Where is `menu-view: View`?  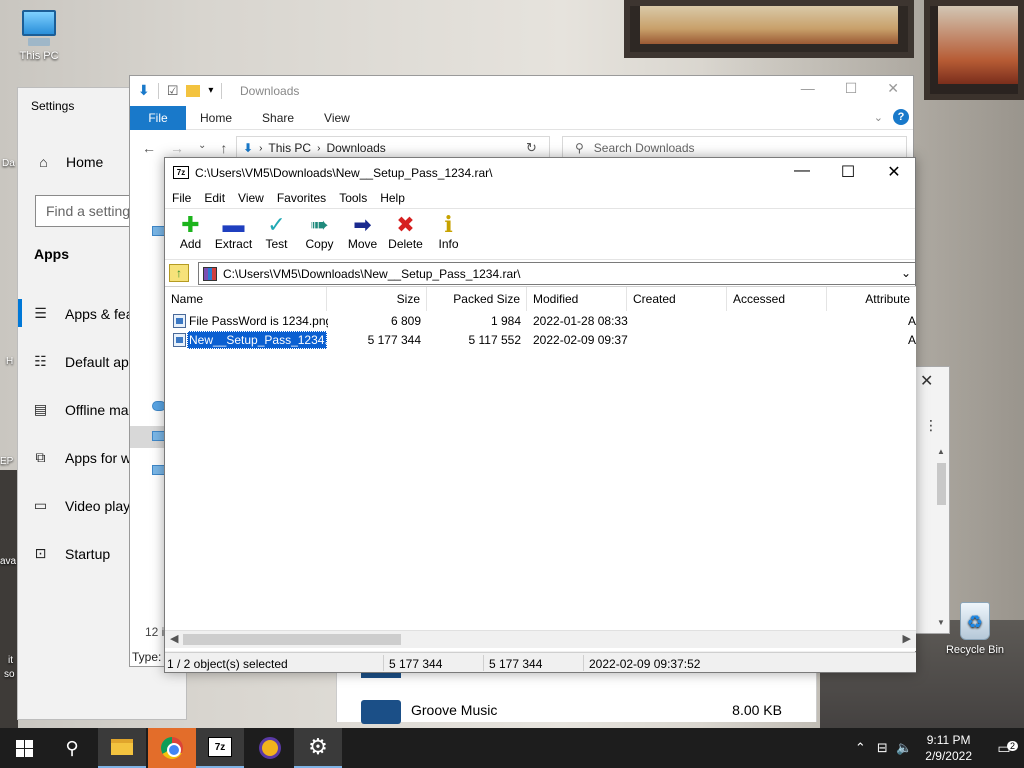
menu-view: View is located at coordinates (251, 198).